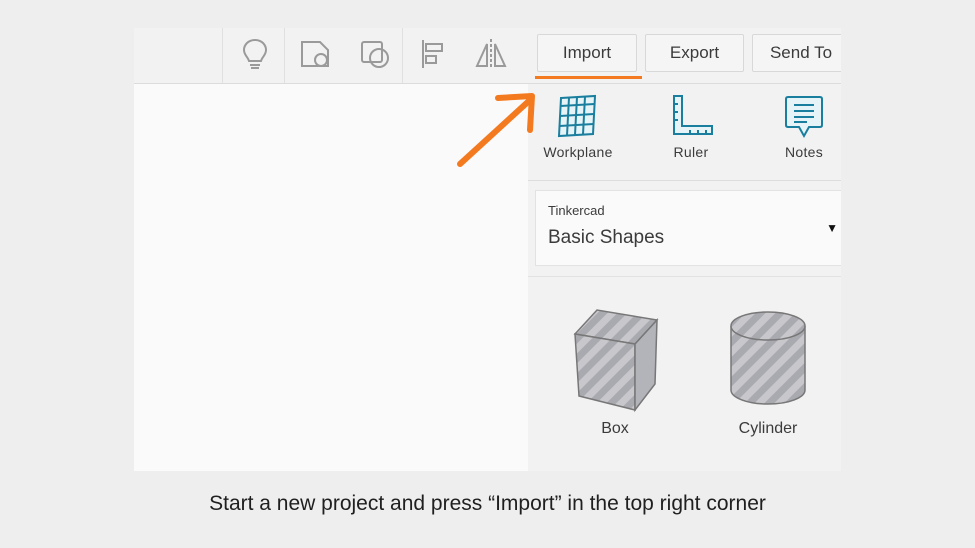  I want to click on library-source: Tinkercad, so click(576, 210).